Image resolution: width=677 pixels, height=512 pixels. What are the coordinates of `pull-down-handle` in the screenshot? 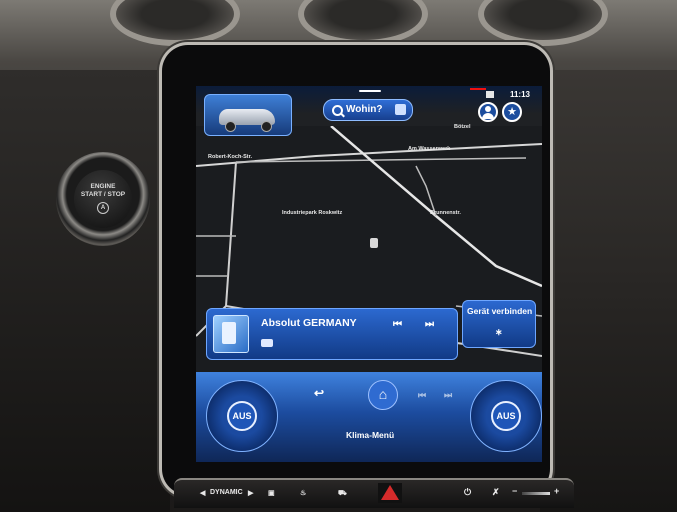 It's located at (370, 91).